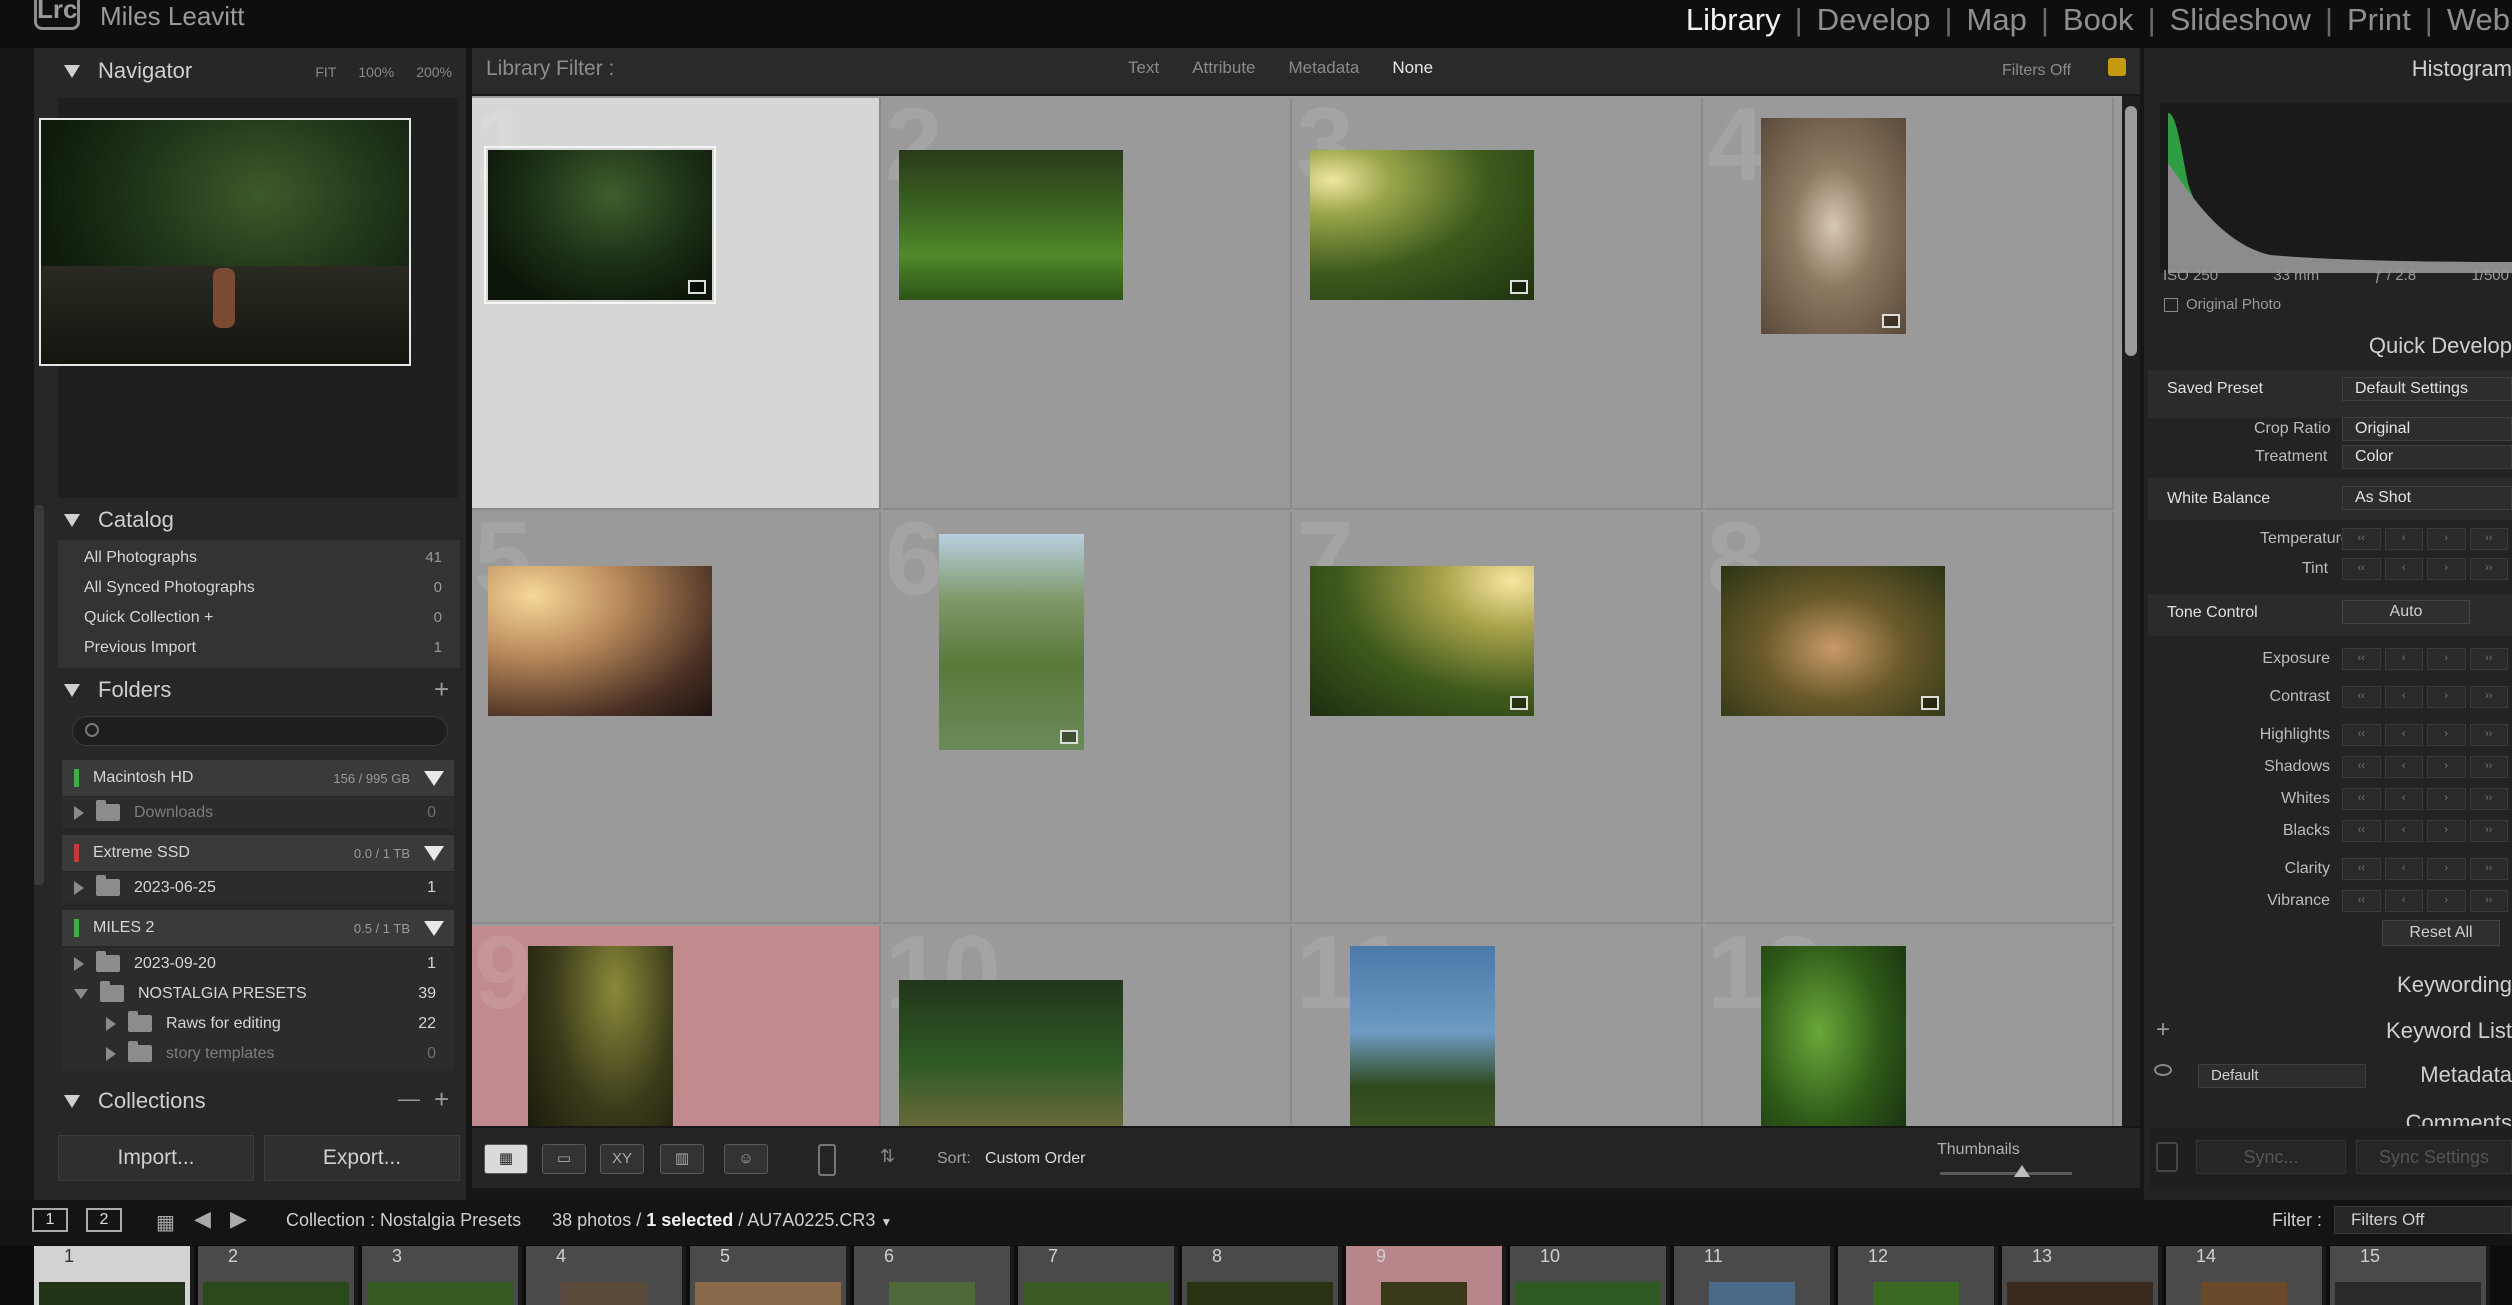  Describe the element at coordinates (2446, 569) in the screenshot. I see `tint-inc: ›` at that location.